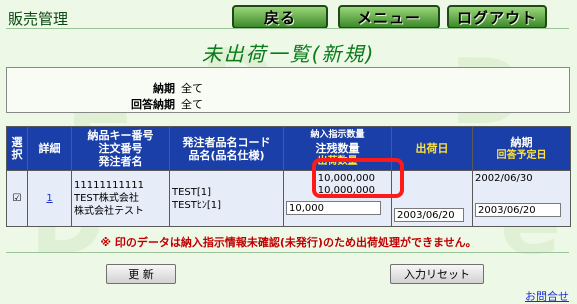  I want to click on menu-button: メニュー, so click(389, 17).